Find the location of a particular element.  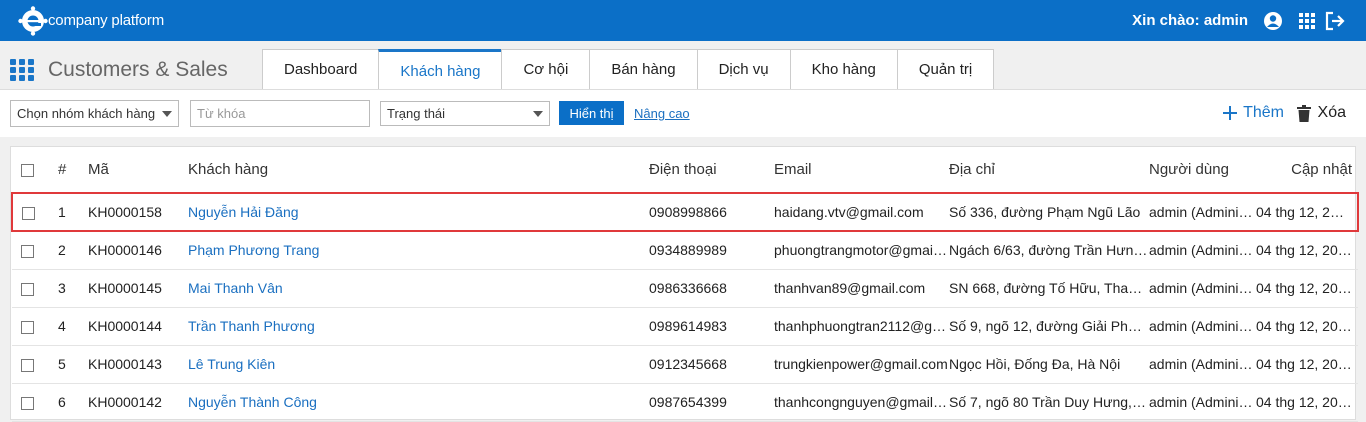

customer-code: KH0000145 is located at coordinates (138, 288).